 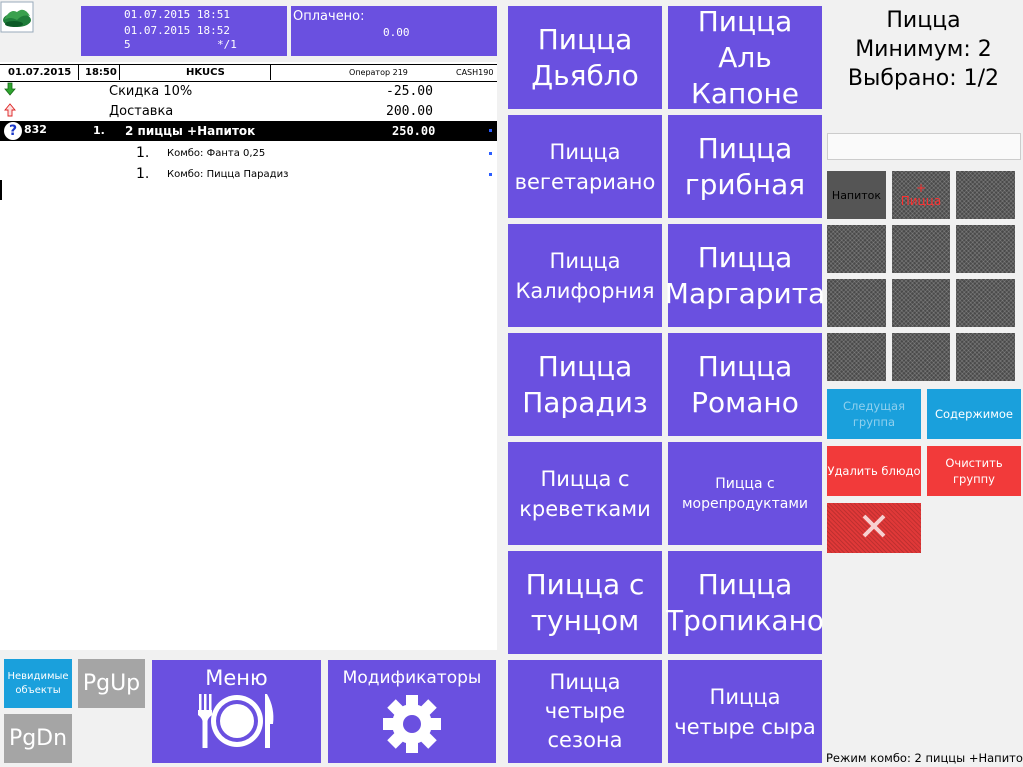 I want to click on combo-group-info: Пицца Минимум: 2 Выбрано: 1/2, so click(x=923, y=49).